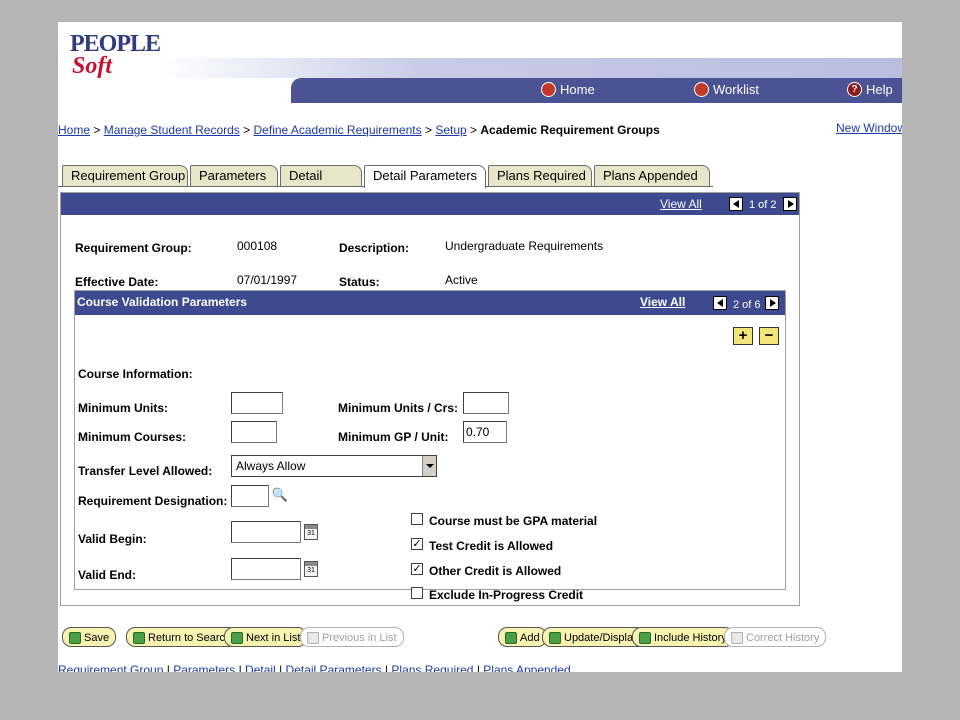 This screenshot has width=960, height=720. I want to click on valid-end-label: Valid End:, so click(107, 575).